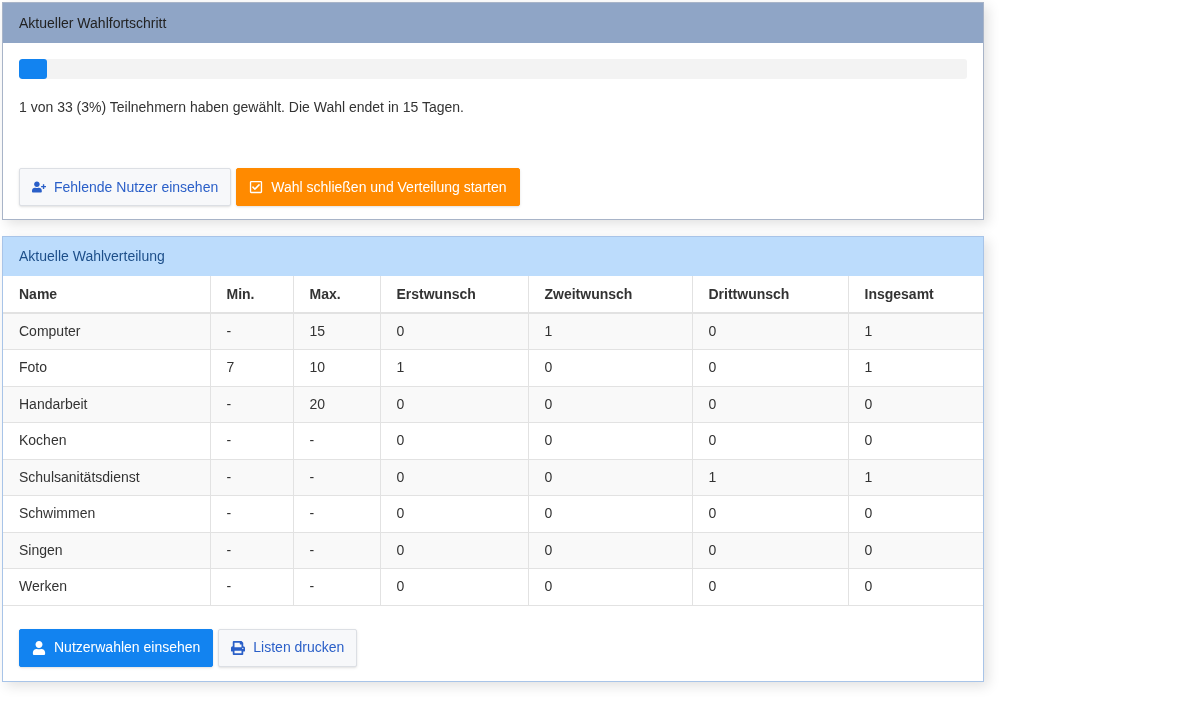  What do you see at coordinates (256, 187) in the screenshot?
I see `checkbox-icon` at bounding box center [256, 187].